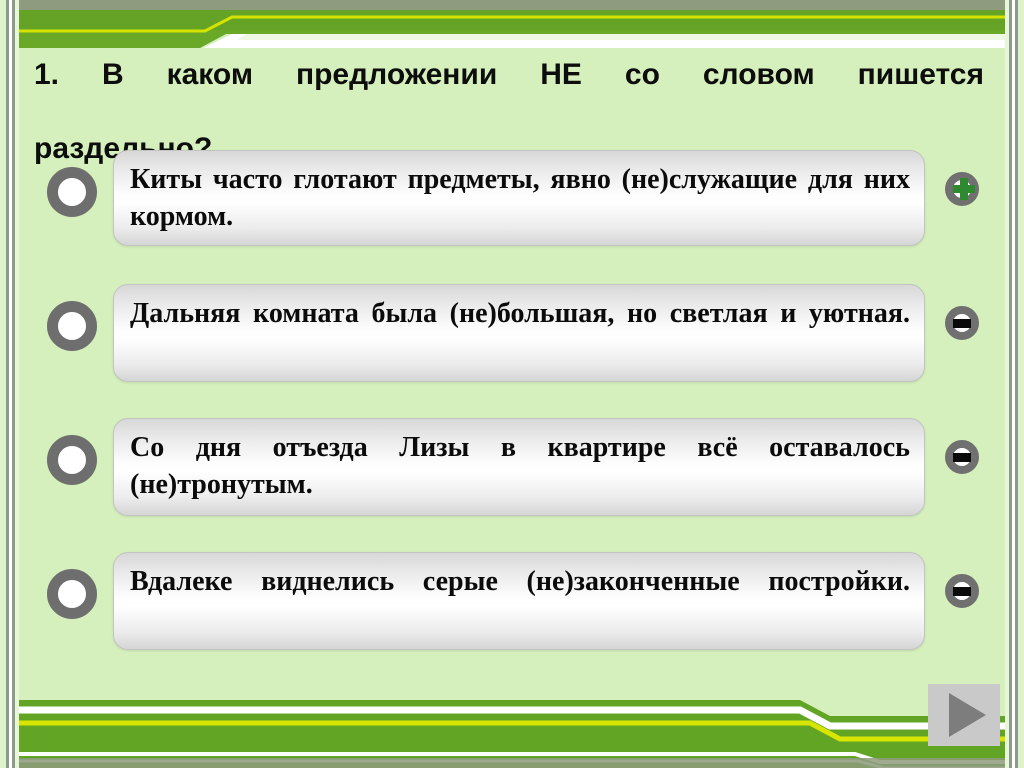 This screenshot has height=768, width=1024. I want to click on plus-icon, so click(964, 189).